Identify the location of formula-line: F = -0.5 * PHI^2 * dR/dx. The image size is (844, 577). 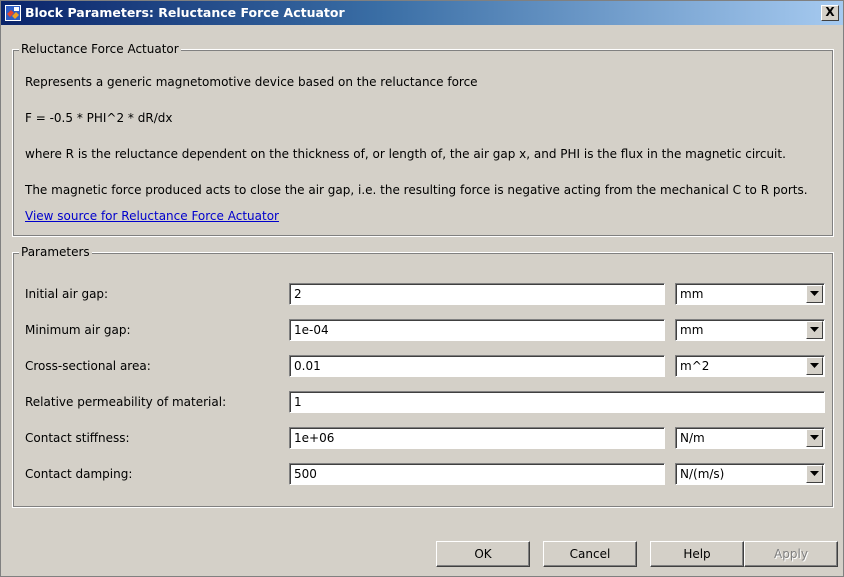
(99, 118).